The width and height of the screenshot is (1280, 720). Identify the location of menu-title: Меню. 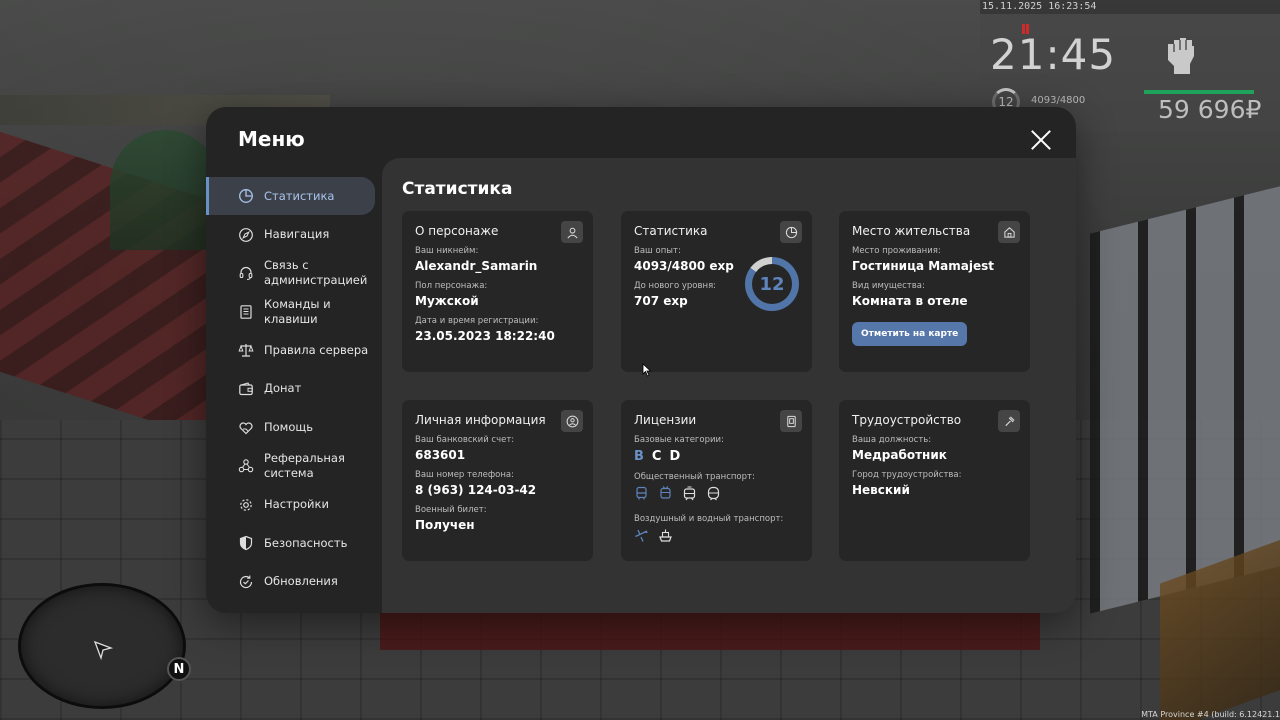
(271, 139).